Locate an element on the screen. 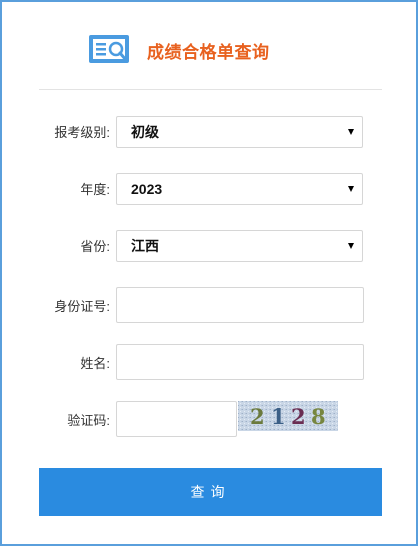 Image resolution: width=418 pixels, height=546 pixels. captcha-row: 验证码: 2 1 2 8 is located at coordinates (210, 419).